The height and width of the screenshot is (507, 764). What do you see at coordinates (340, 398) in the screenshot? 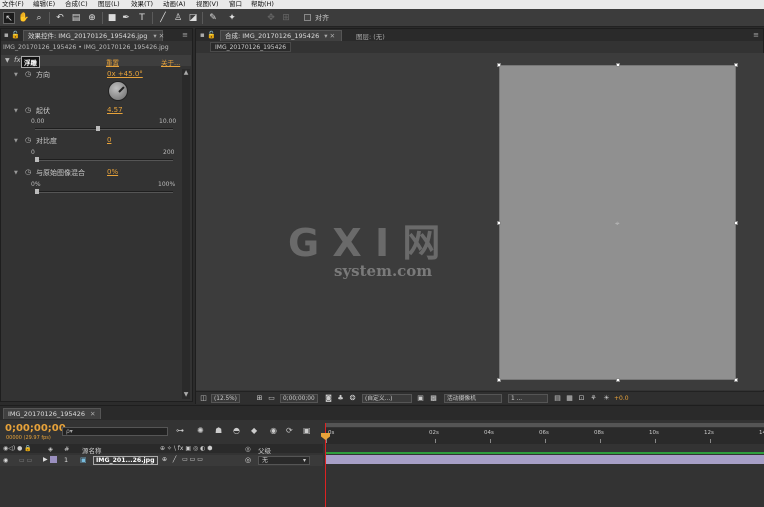
I see `show-snapshot-icon: ♣` at bounding box center [340, 398].